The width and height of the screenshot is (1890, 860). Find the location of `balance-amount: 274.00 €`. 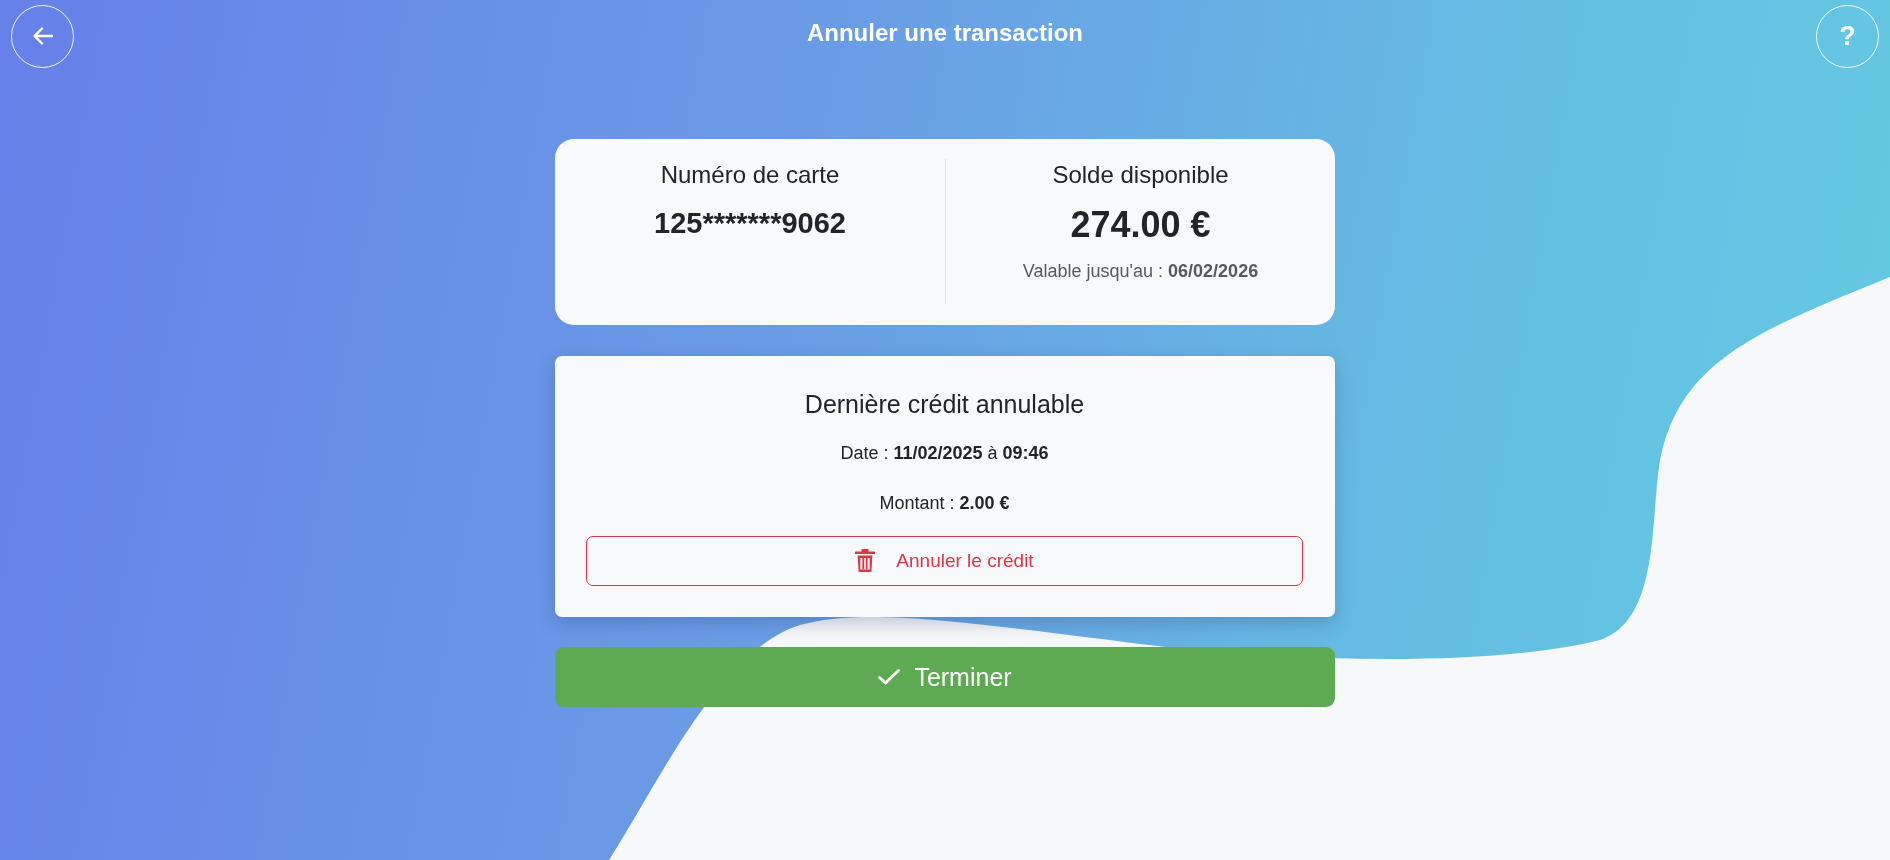

balance-amount: 274.00 € is located at coordinates (1140, 225).